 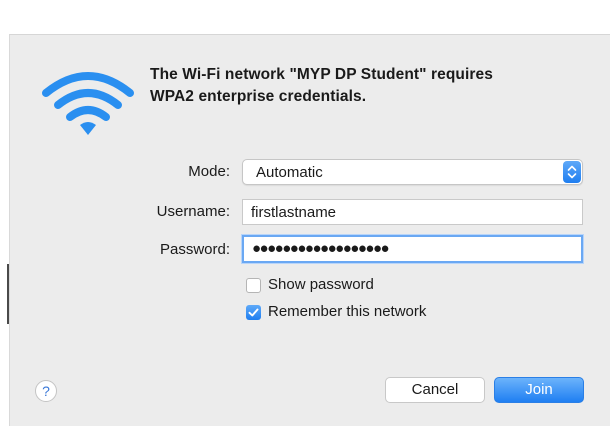 What do you see at coordinates (253, 285) in the screenshot?
I see `show-password-checkbox` at bounding box center [253, 285].